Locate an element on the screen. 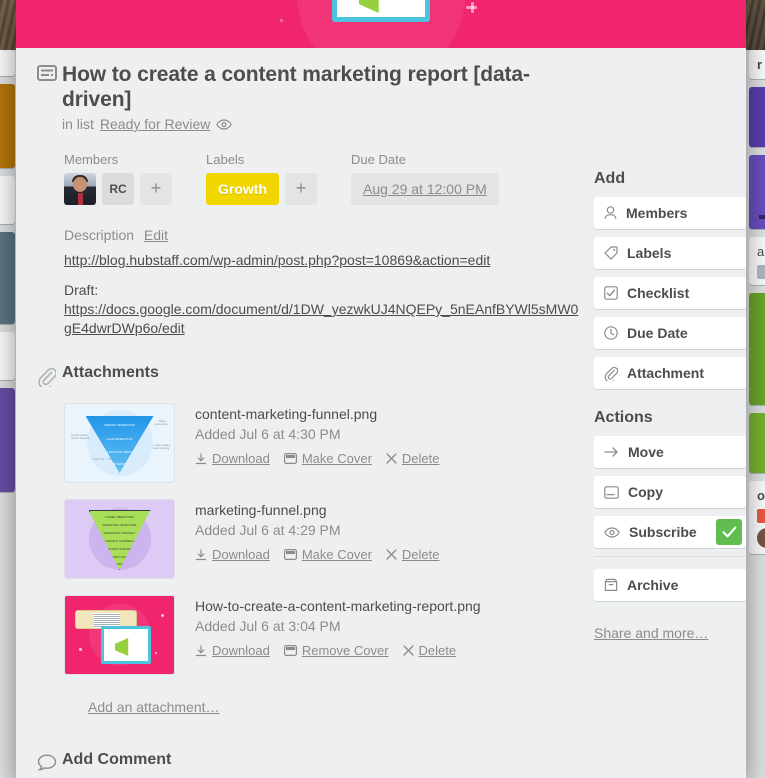 The width and height of the screenshot is (765, 778). add-member-button: + is located at coordinates (156, 189).